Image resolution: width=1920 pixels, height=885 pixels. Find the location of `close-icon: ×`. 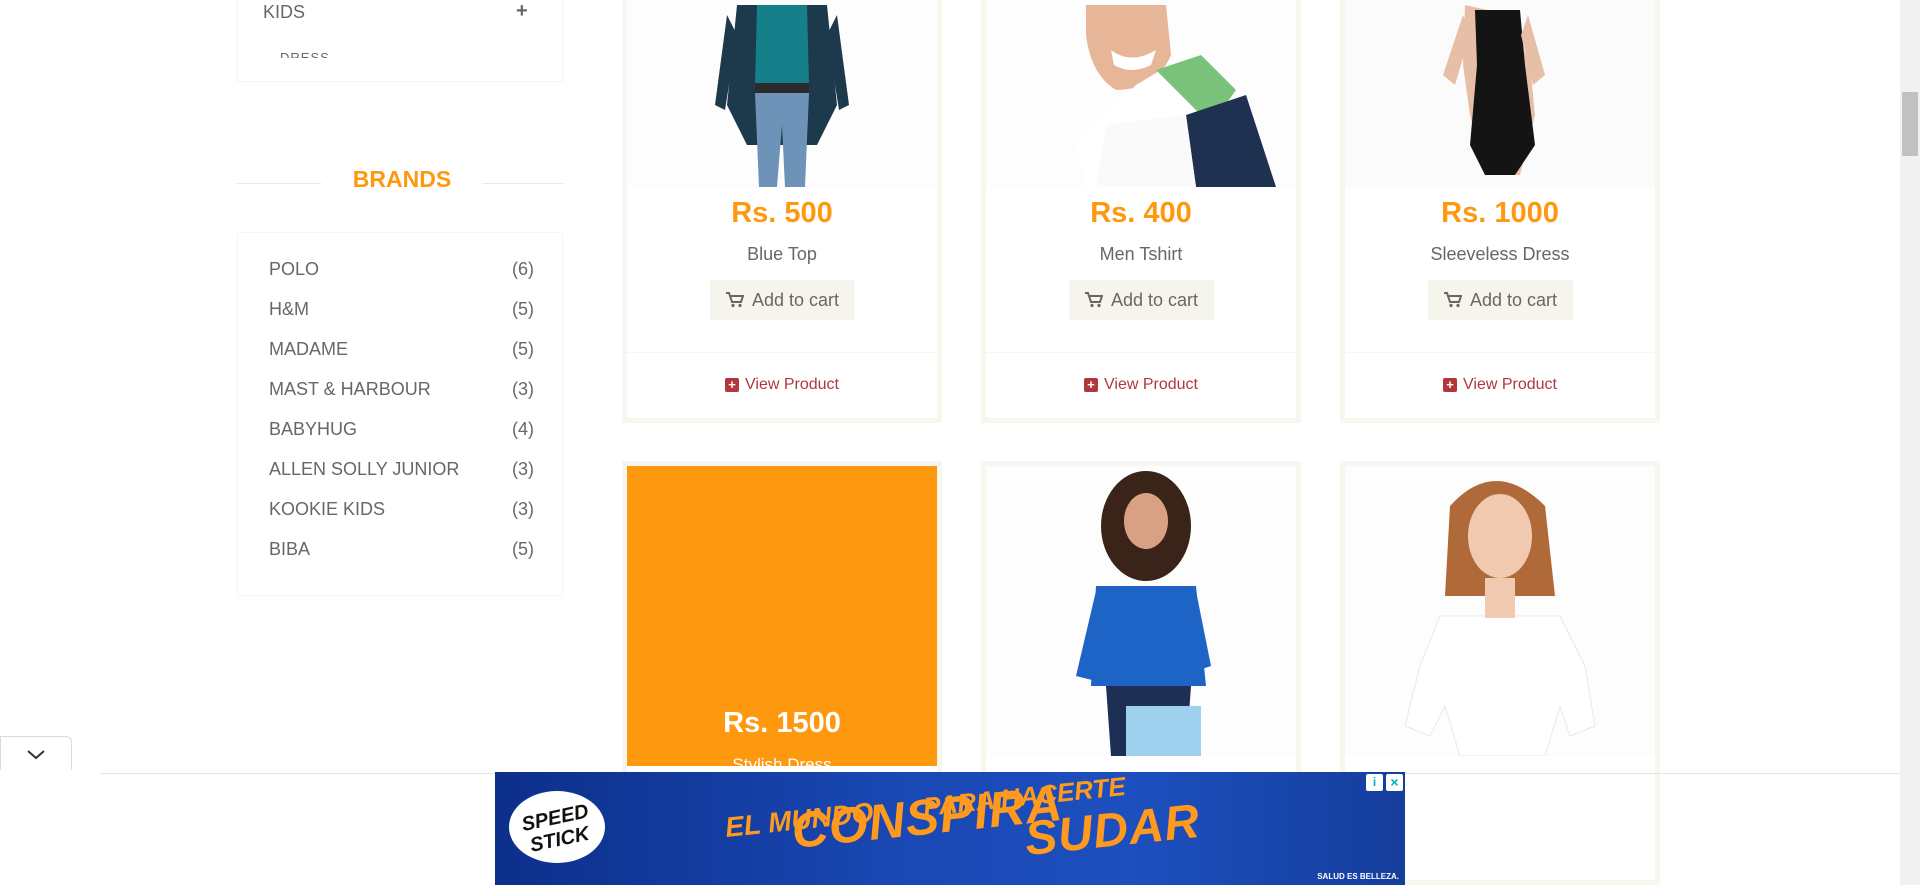

close-icon: × is located at coordinates (1394, 782).